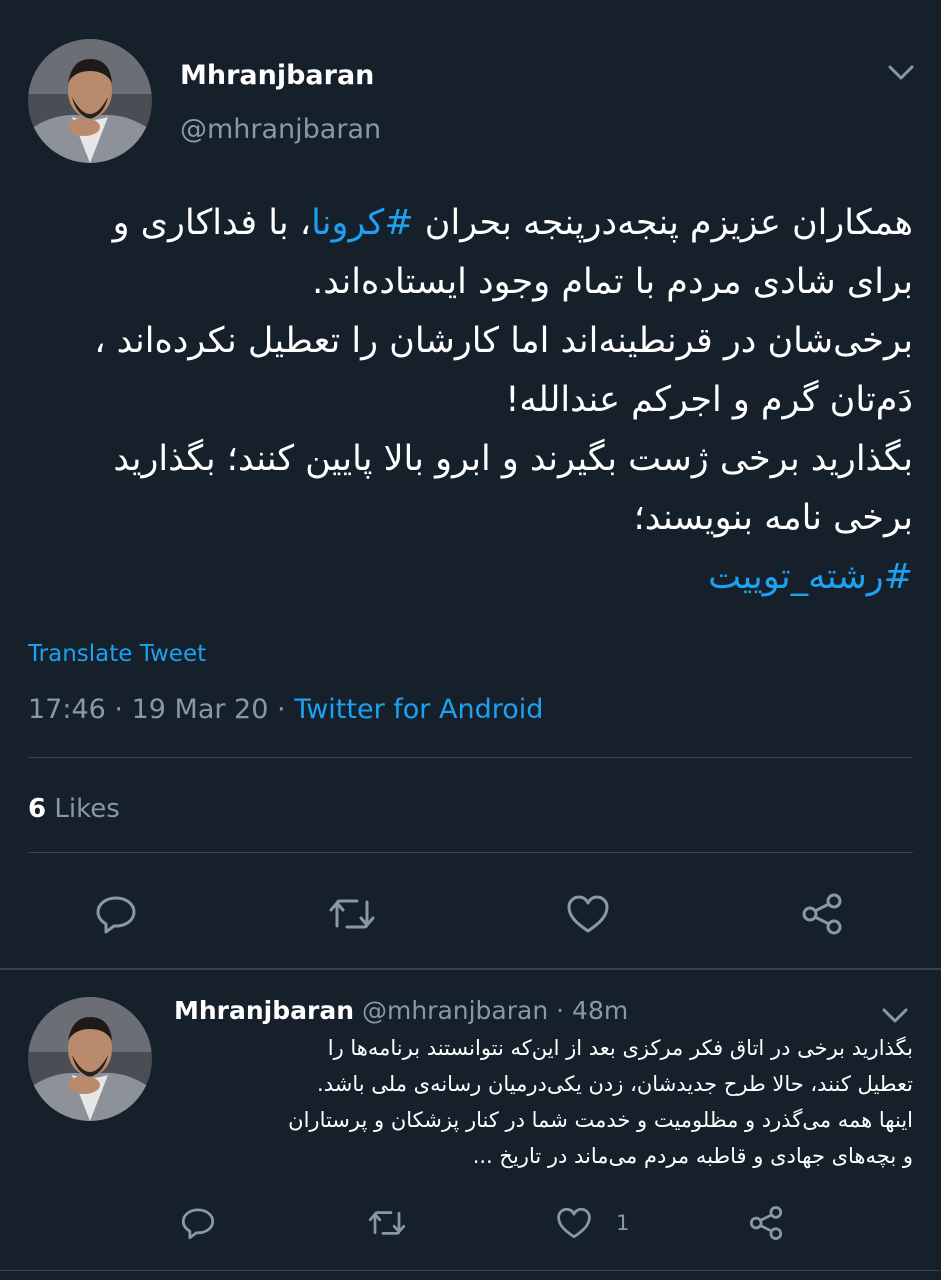  I want to click on likes-label: Likes, so click(87, 809).